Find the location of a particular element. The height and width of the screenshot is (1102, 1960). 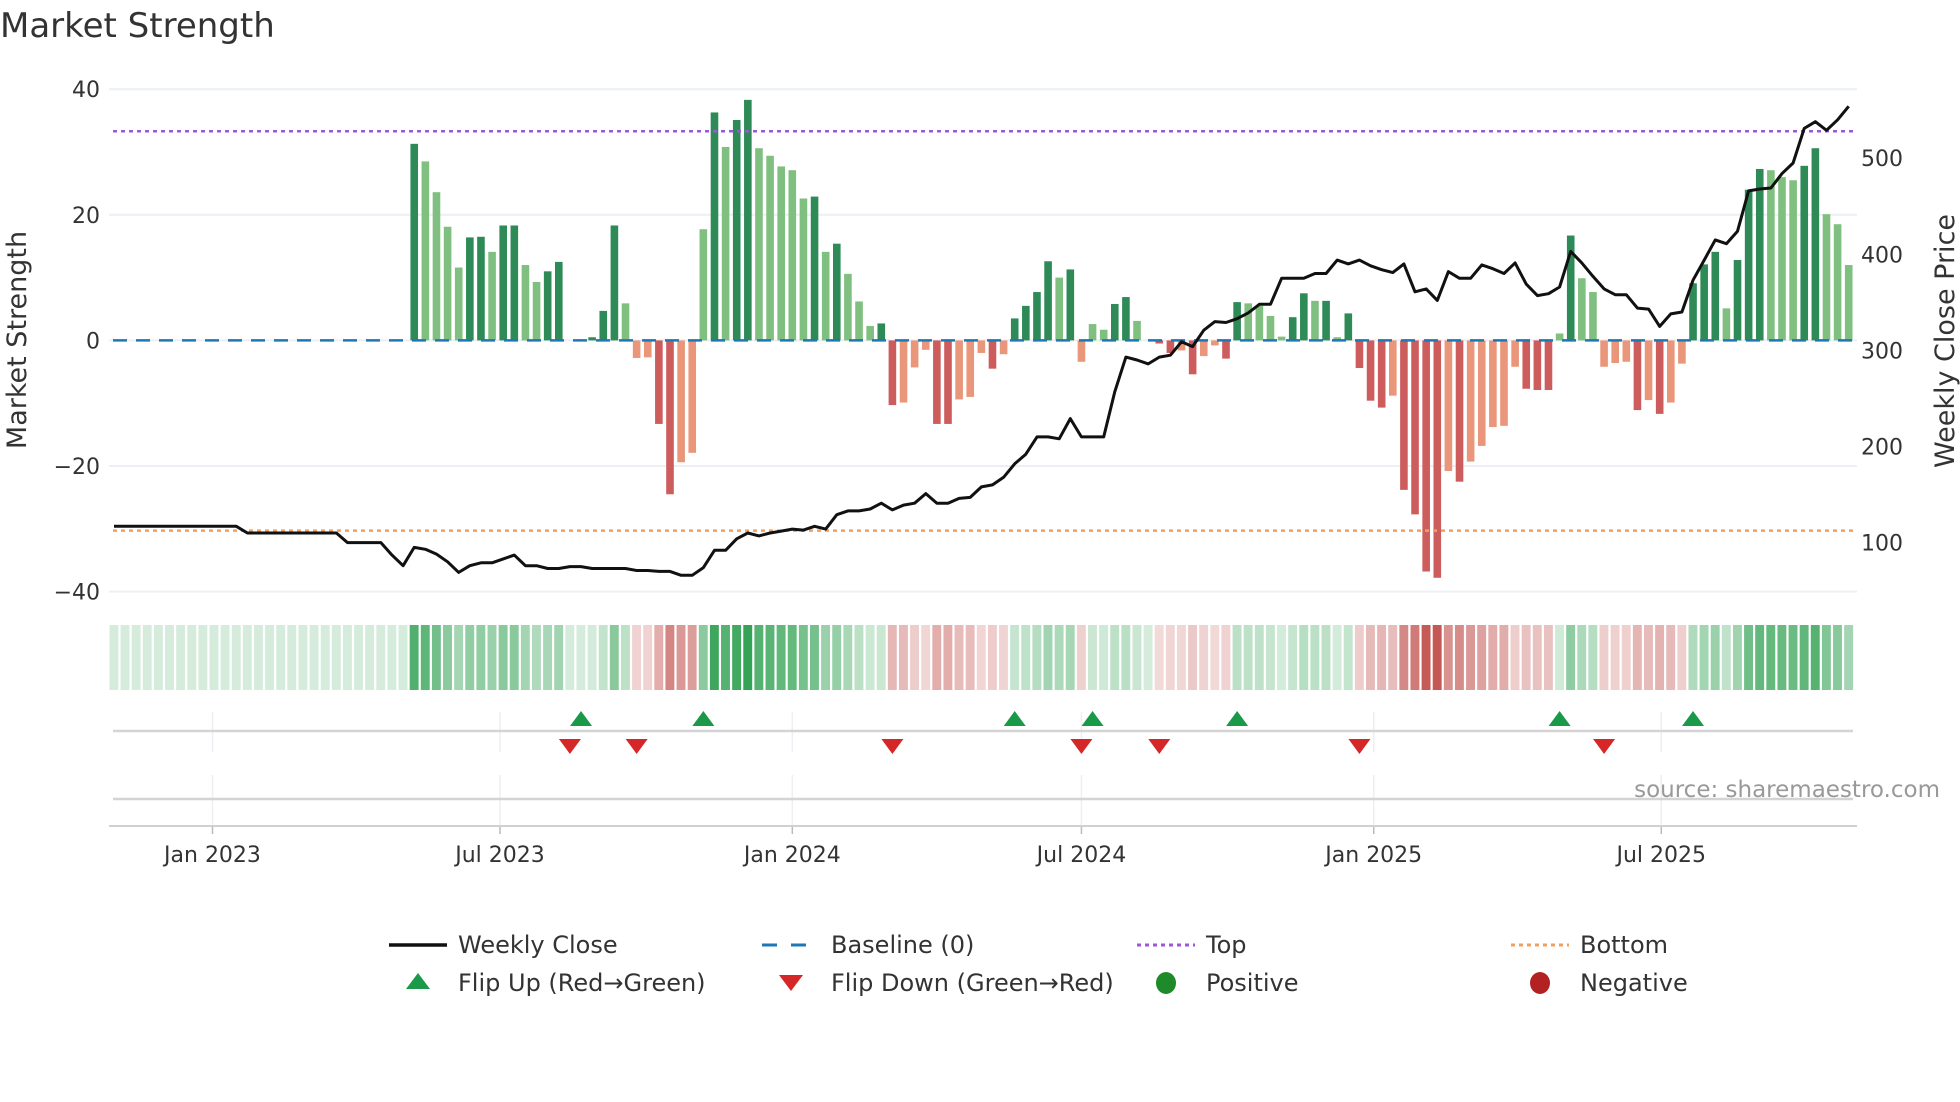

y2-tick-label: 300 is located at coordinates (1882, 351).